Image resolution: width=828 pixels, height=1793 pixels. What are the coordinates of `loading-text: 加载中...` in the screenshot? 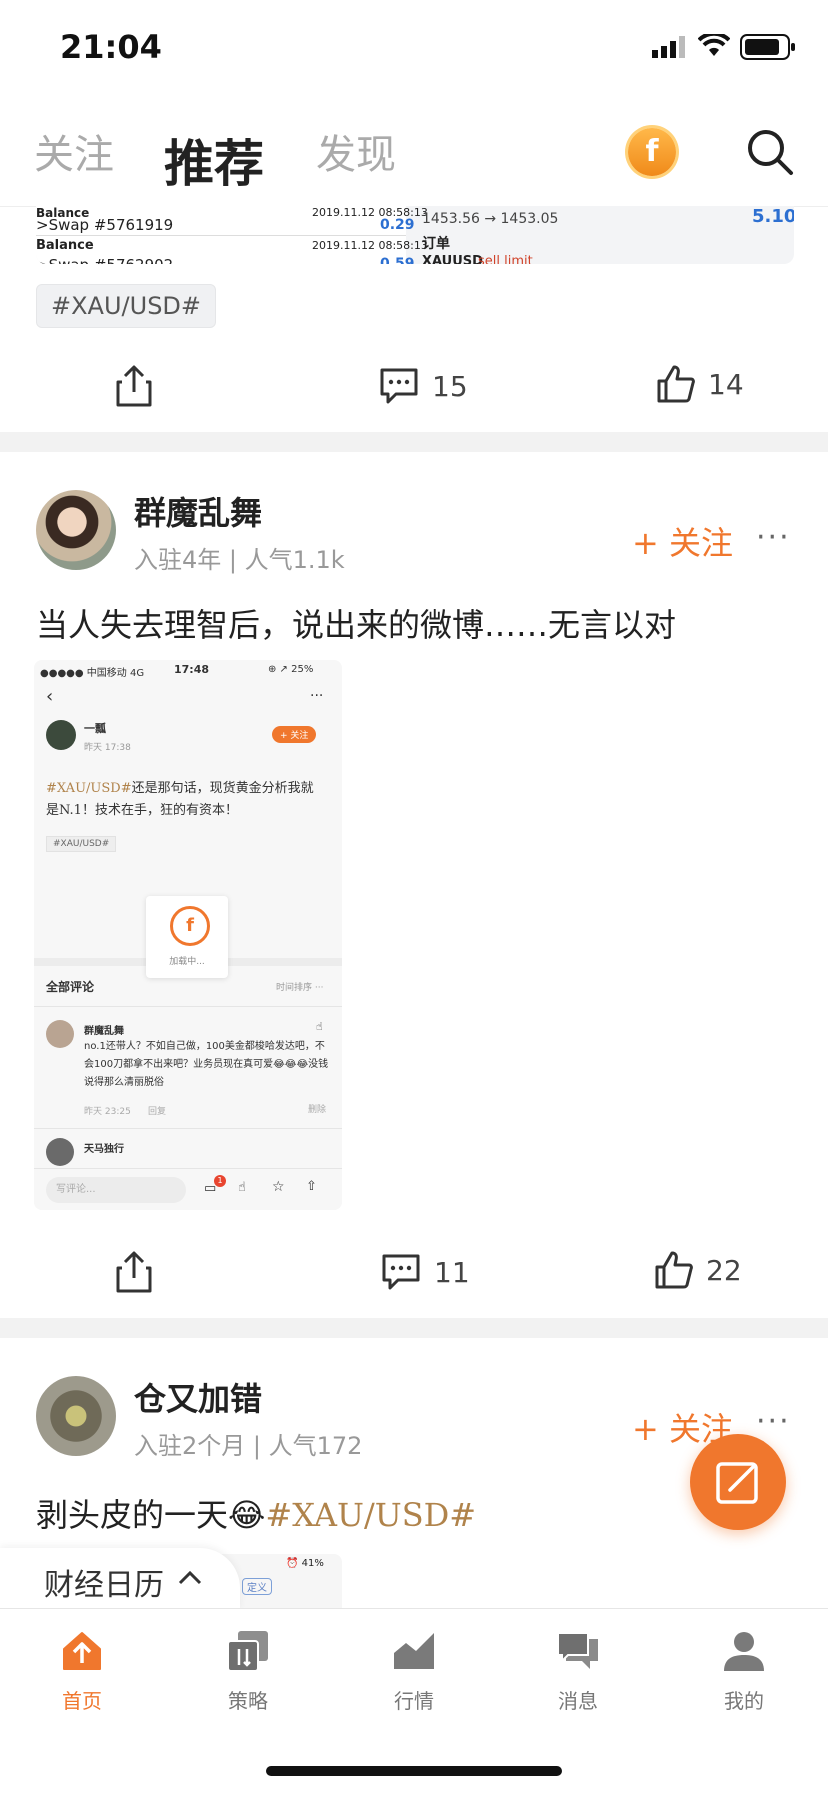 It's located at (187, 962).